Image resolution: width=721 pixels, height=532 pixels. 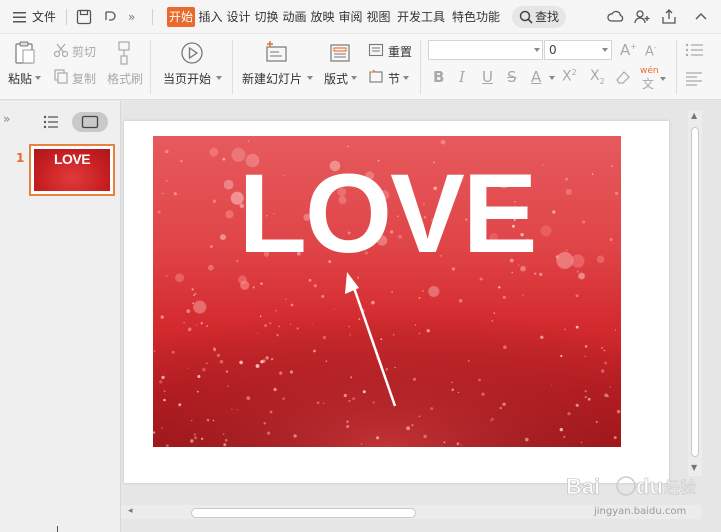 What do you see at coordinates (354, 78) in the screenshot?
I see `layout-dropdown-icon` at bounding box center [354, 78].